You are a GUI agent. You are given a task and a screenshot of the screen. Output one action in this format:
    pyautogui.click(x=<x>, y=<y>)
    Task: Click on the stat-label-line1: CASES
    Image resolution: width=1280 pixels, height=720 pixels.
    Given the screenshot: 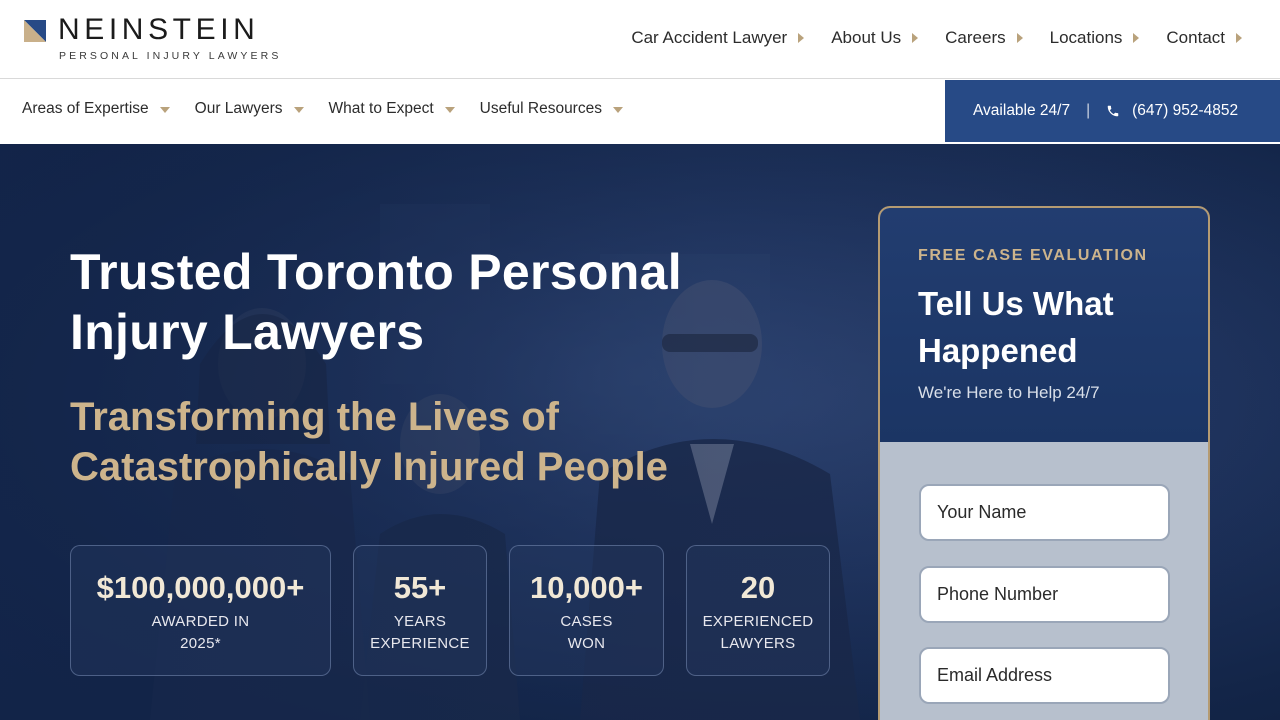 What is the action you would take?
    pyautogui.click(x=586, y=621)
    